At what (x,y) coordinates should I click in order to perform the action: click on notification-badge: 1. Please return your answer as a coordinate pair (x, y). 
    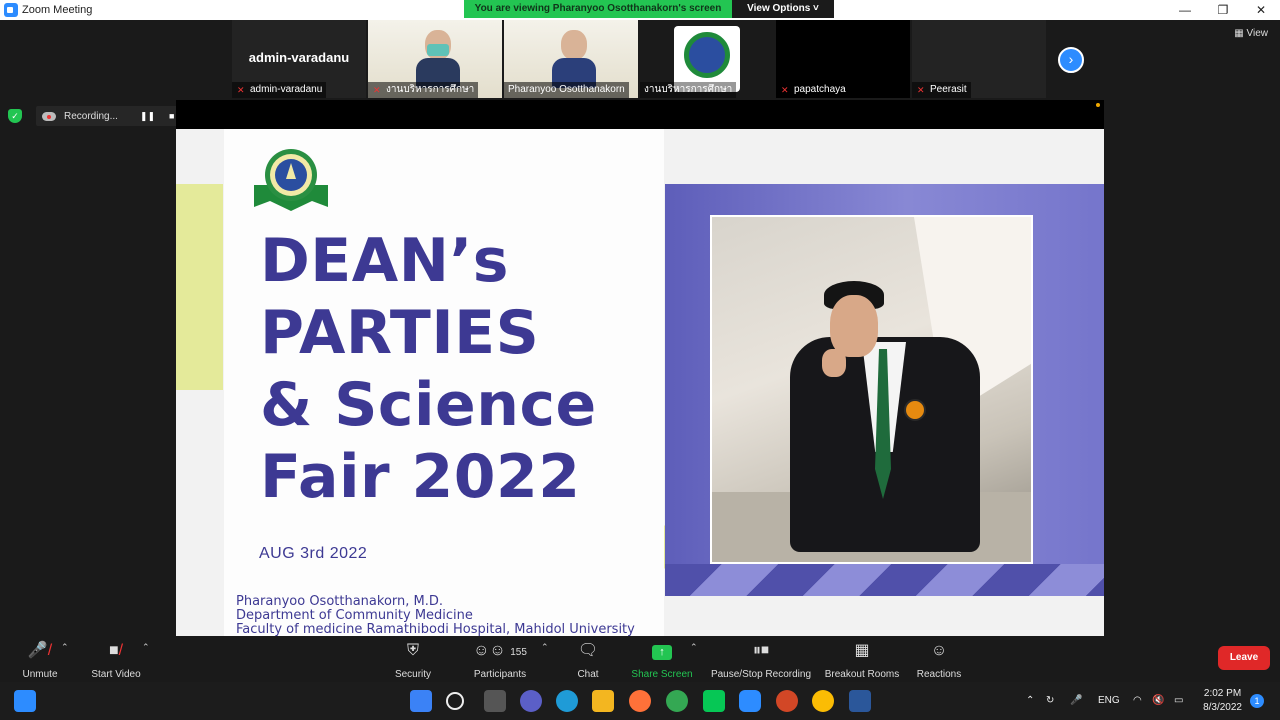
    Looking at the image, I should click on (1257, 701).